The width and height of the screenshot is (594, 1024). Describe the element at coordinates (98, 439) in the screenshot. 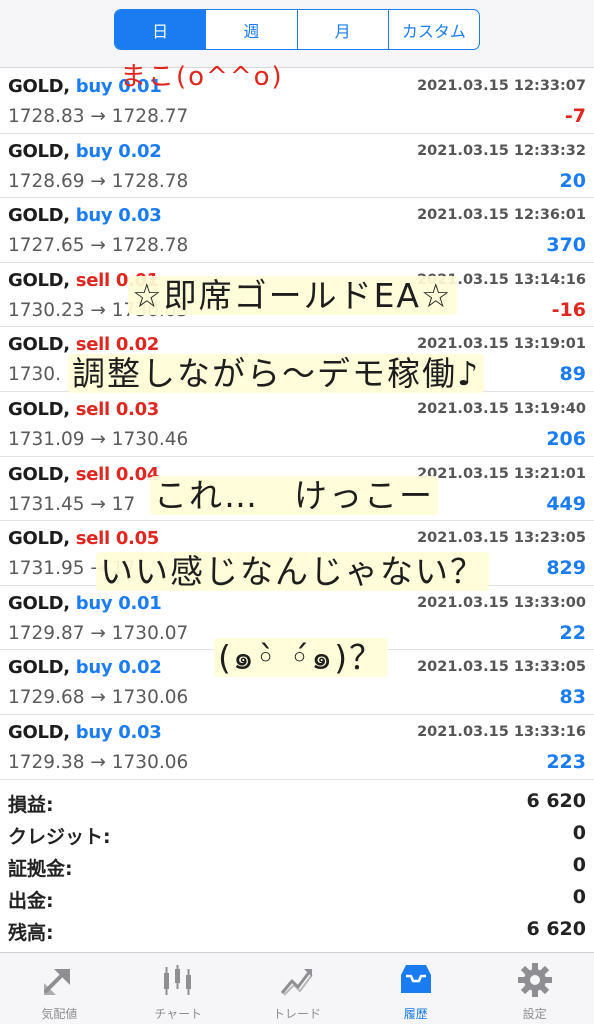

I see `trade-prices: 1731.09 → 1730.46` at that location.